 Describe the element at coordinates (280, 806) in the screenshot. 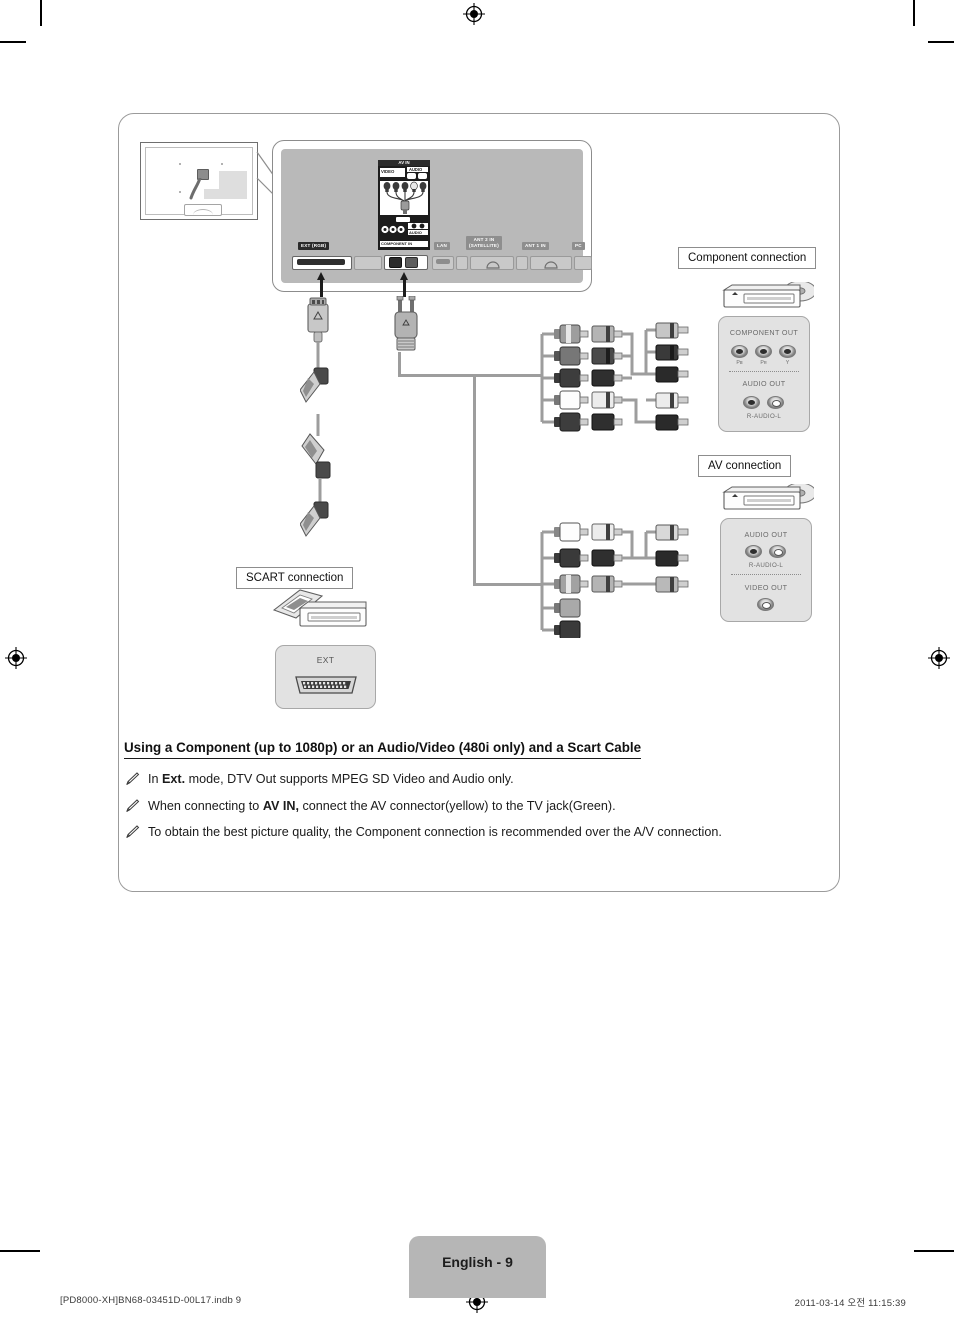

I see `note-2-bold: AV IN,` at that location.